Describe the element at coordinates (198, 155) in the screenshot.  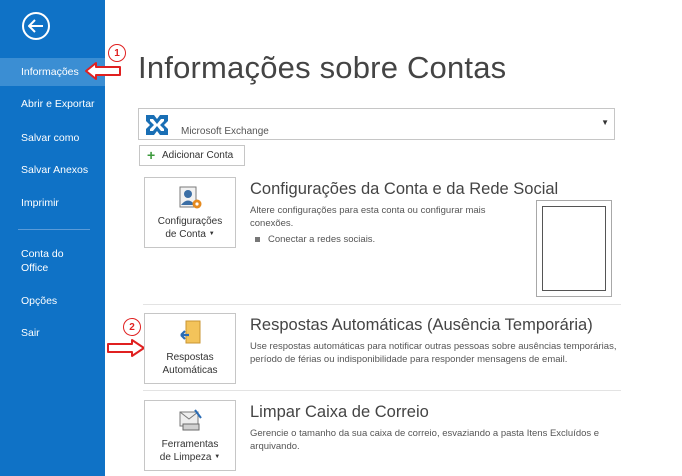
I see `add-account-label: Adicionar Conta` at that location.